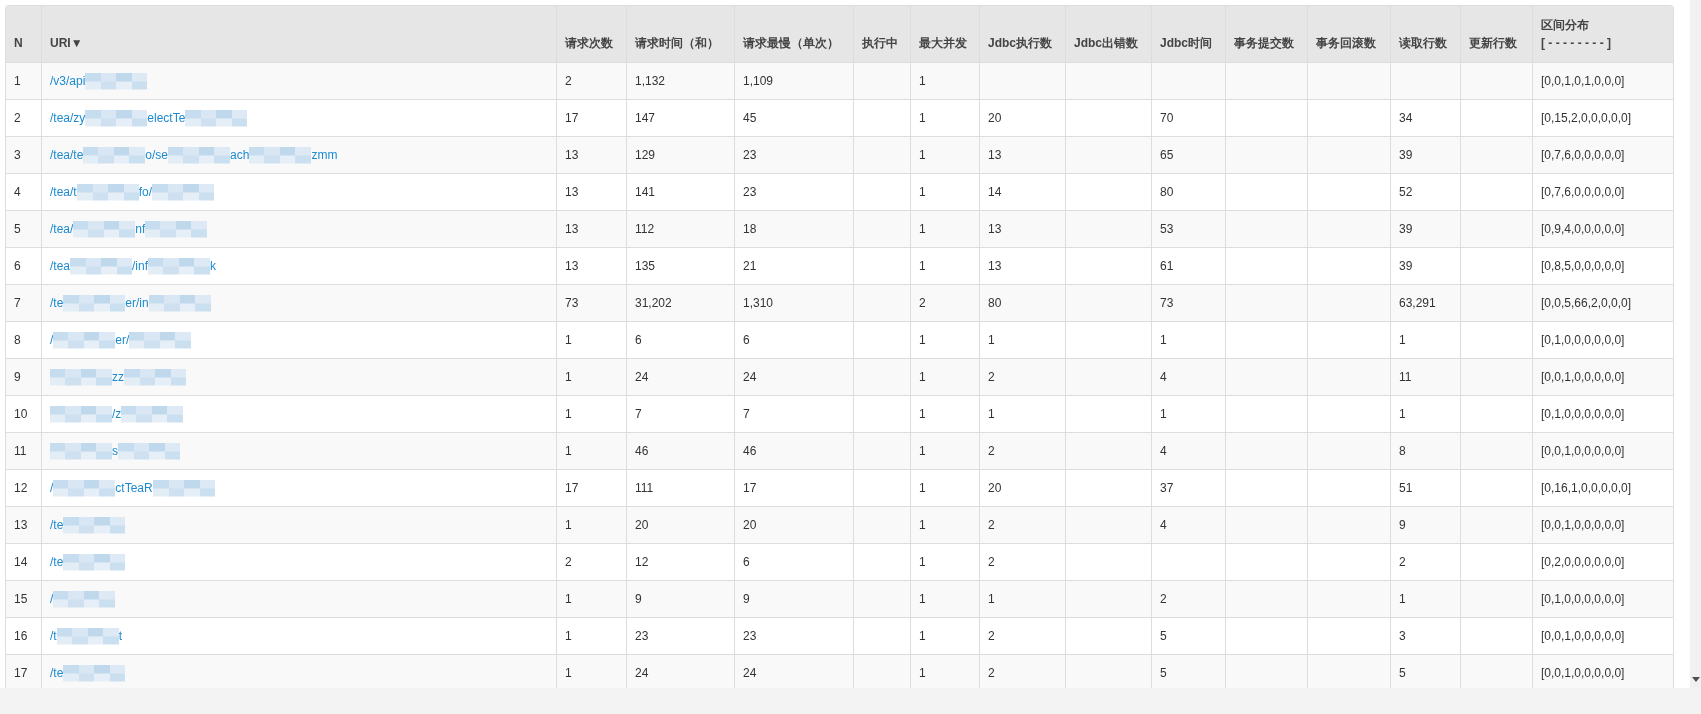 This screenshot has height=714, width=1701. I want to click on uri-link: fo/, so click(145, 191).